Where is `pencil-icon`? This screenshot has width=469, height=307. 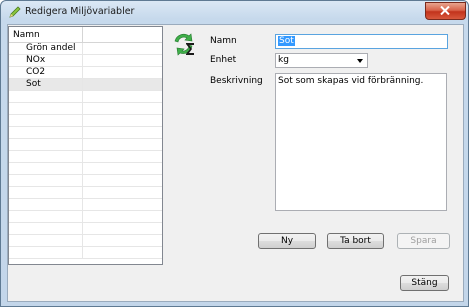 pencil-icon is located at coordinates (15, 12).